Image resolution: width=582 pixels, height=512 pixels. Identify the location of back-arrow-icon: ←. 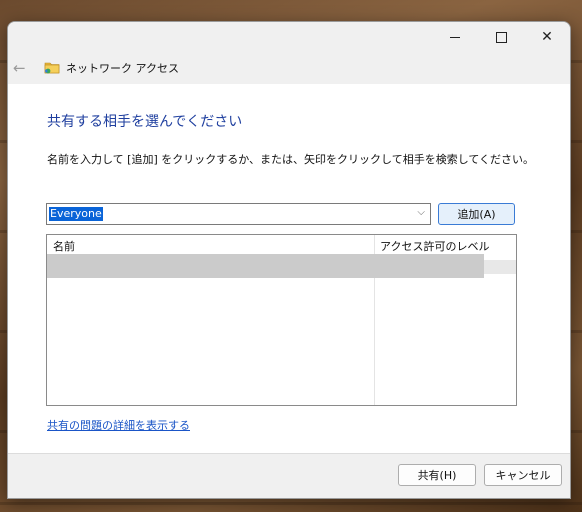
(19, 68).